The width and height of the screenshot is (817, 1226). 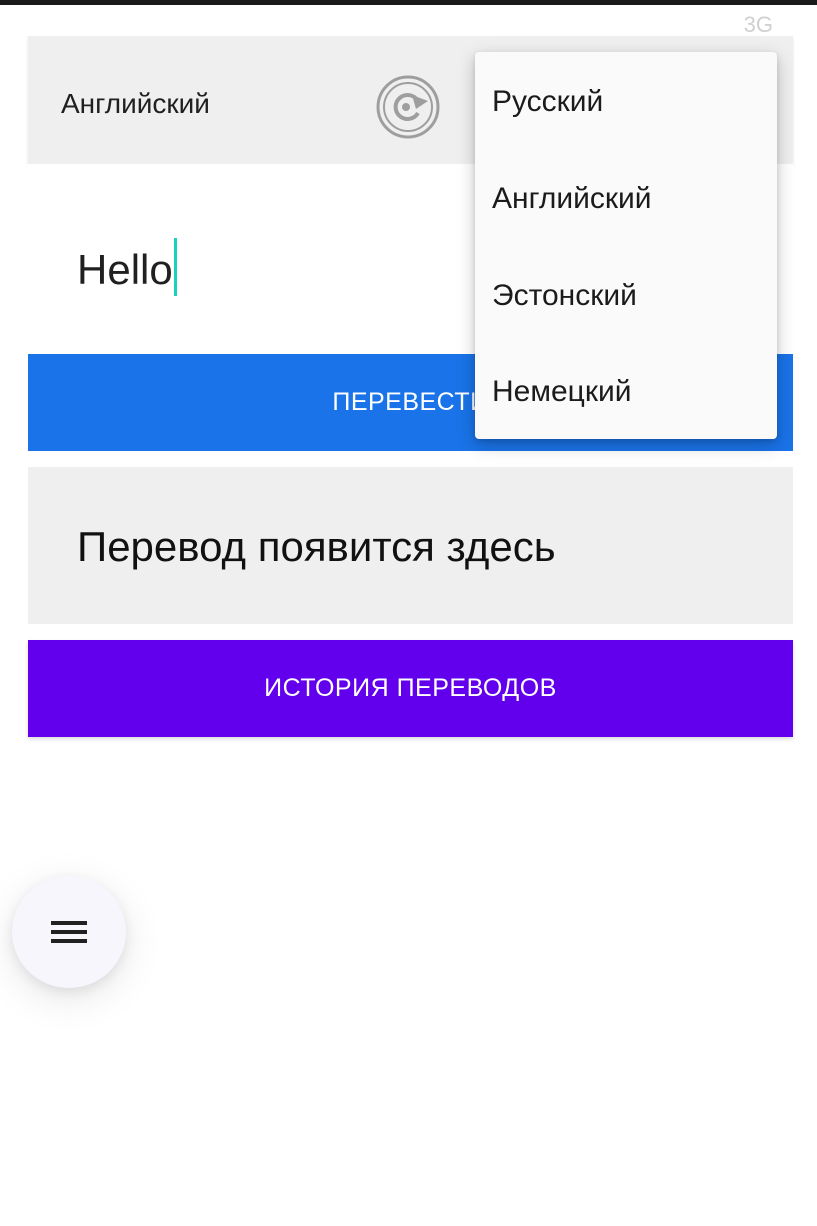 What do you see at coordinates (408, 20) in the screenshot?
I see `status-bar: 3G` at bounding box center [408, 20].